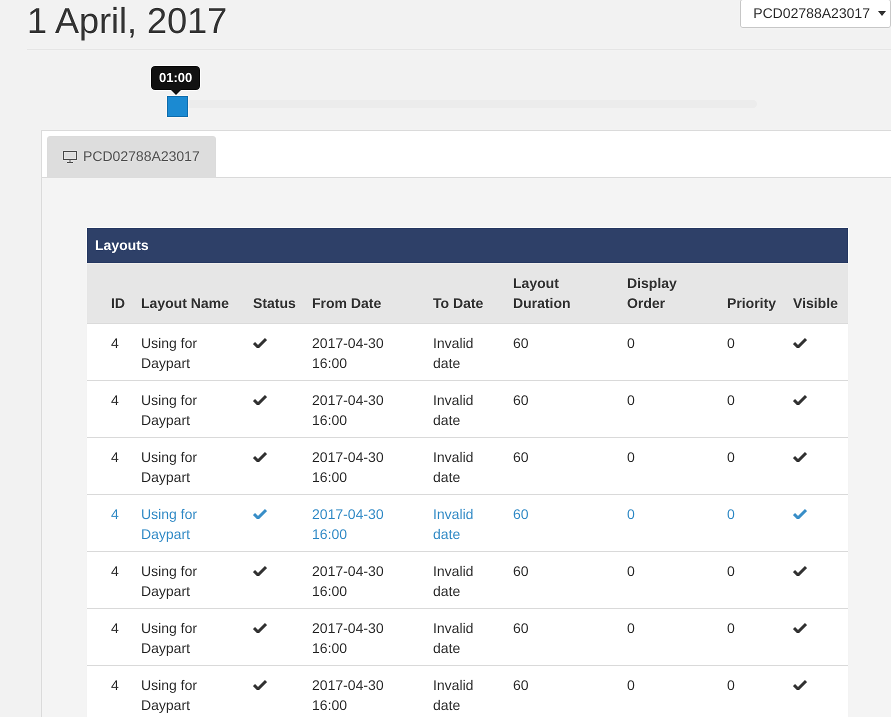 Image resolution: width=891 pixels, height=717 pixels. What do you see at coordinates (751, 302) in the screenshot?
I see `column-header: Priority` at bounding box center [751, 302].